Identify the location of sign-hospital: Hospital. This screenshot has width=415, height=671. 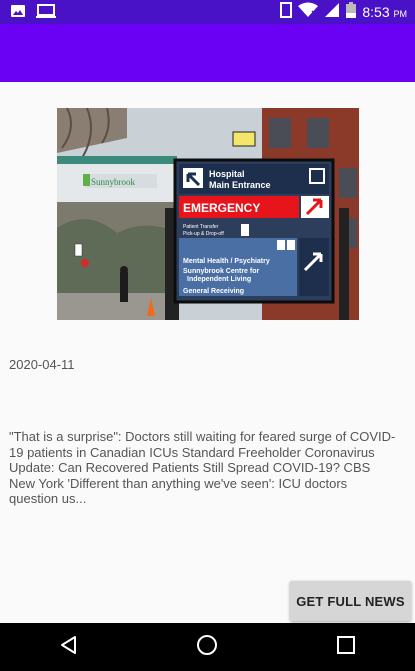
(227, 174).